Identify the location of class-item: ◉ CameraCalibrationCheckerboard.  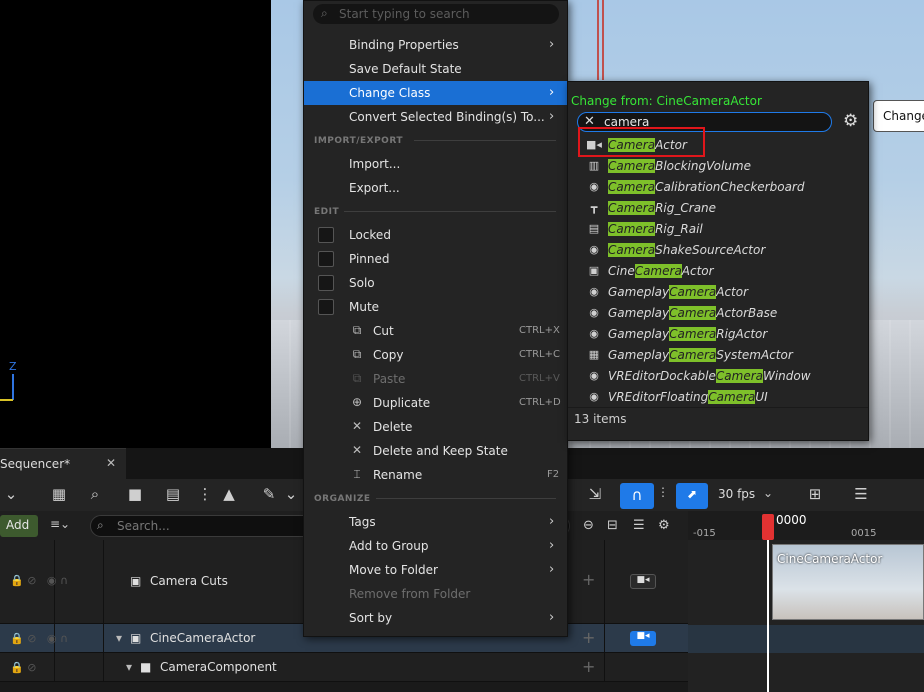
(718, 187).